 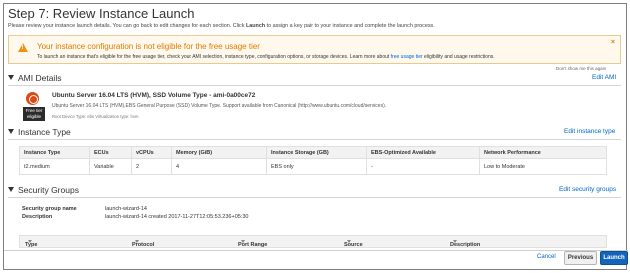 I want to click on dont-show-again-link: Don't show me this again, so click(x=581, y=68).